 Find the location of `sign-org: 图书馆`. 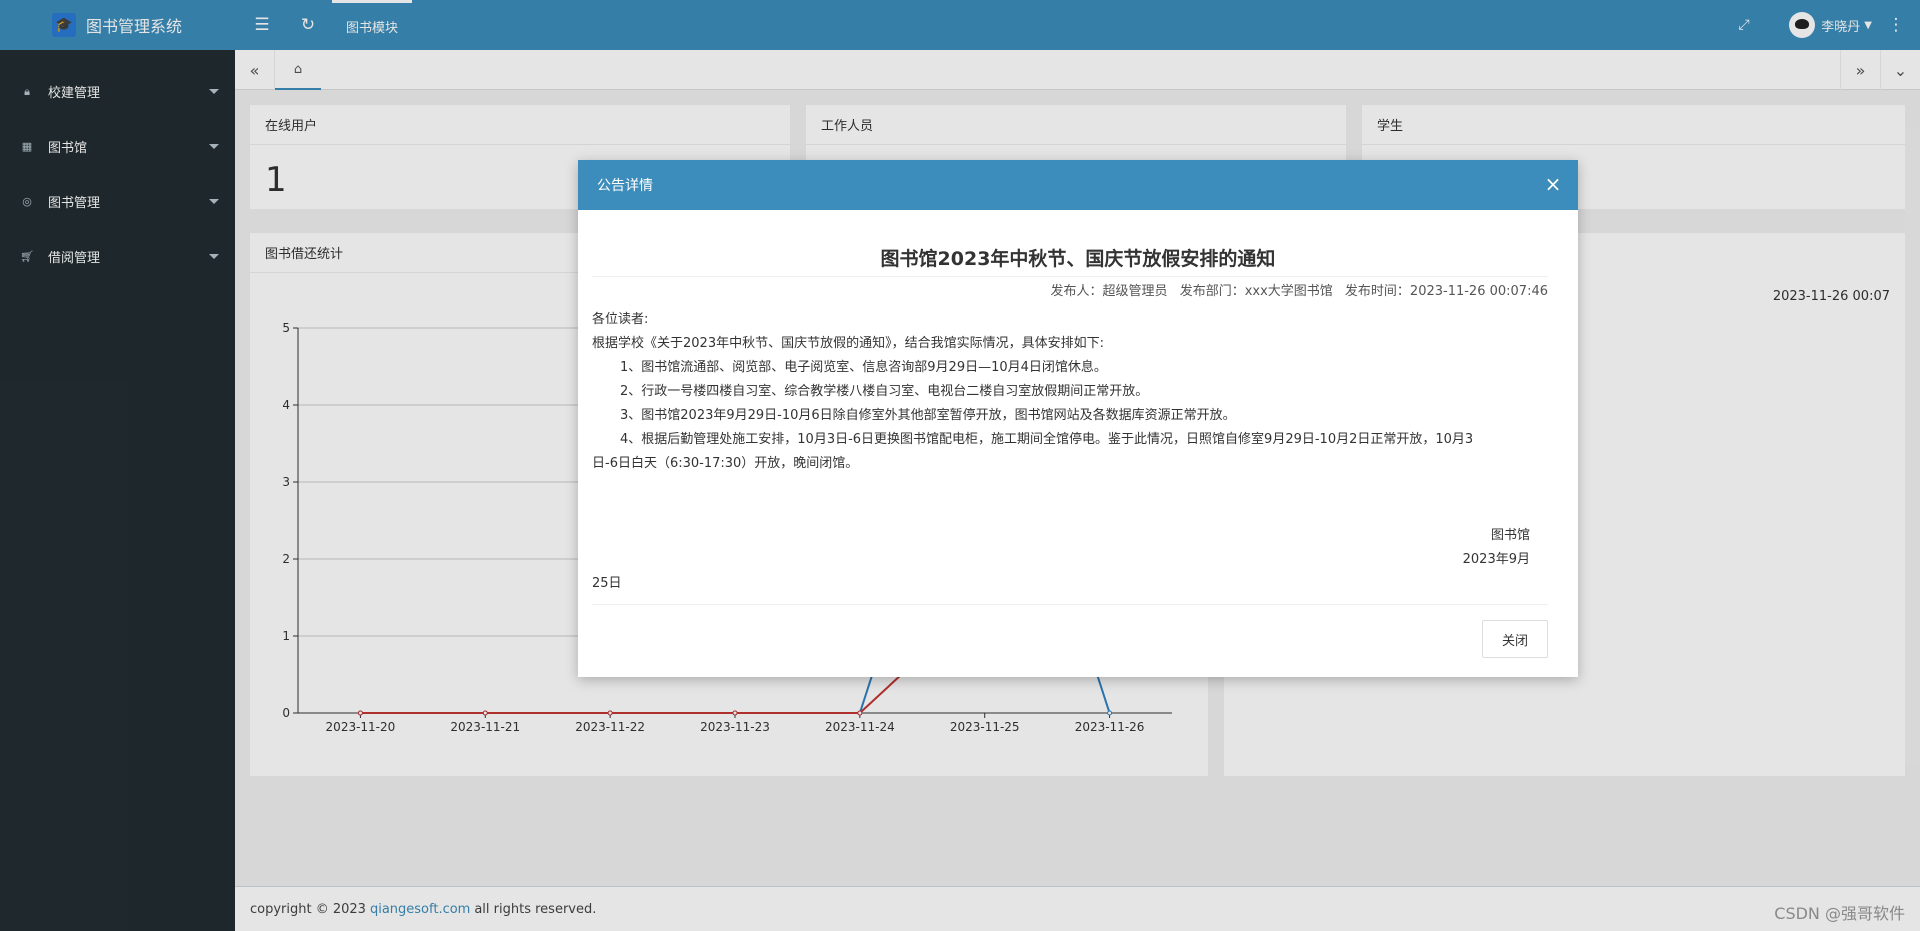

sign-org: 图书馆 is located at coordinates (1510, 535).